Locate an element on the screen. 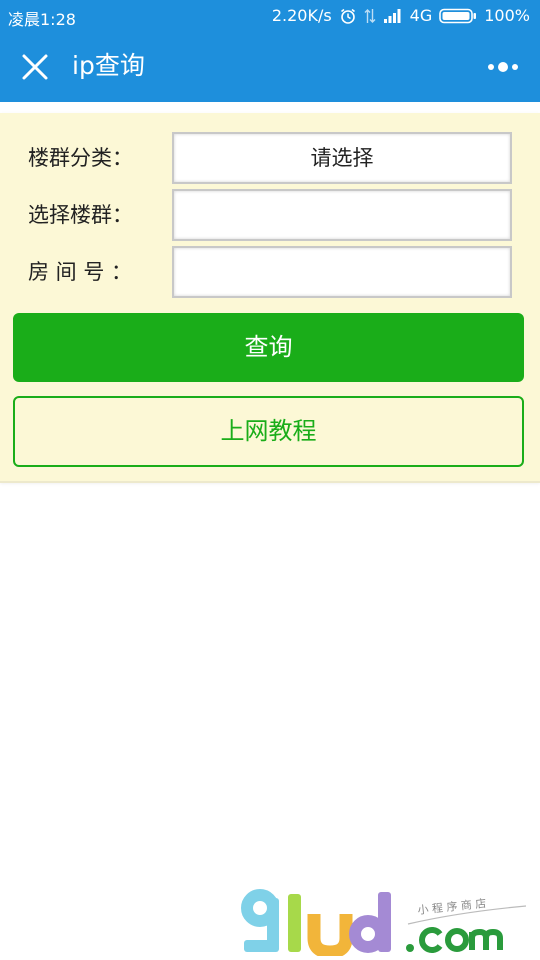 The height and width of the screenshot is (960, 540). building-category-picker: 请选择 is located at coordinates (342, 158).